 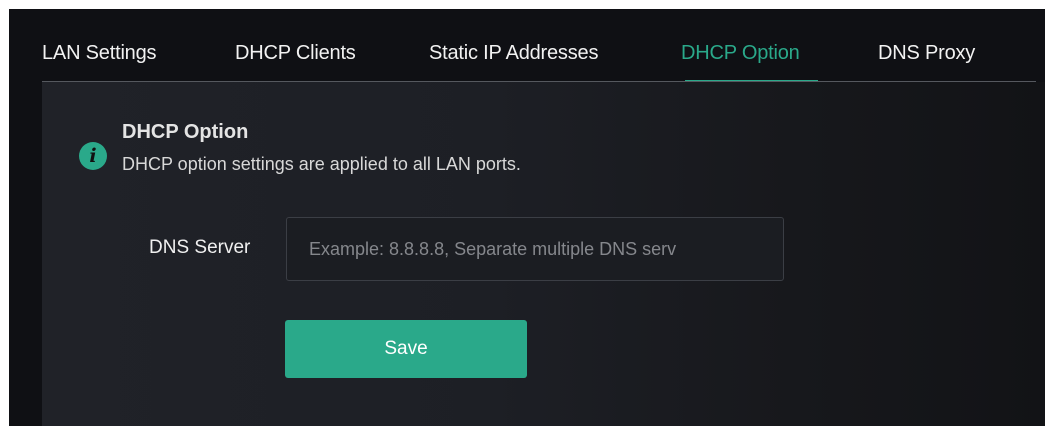 I want to click on tab-lan-settings: LAN Settings, so click(x=99, y=53).